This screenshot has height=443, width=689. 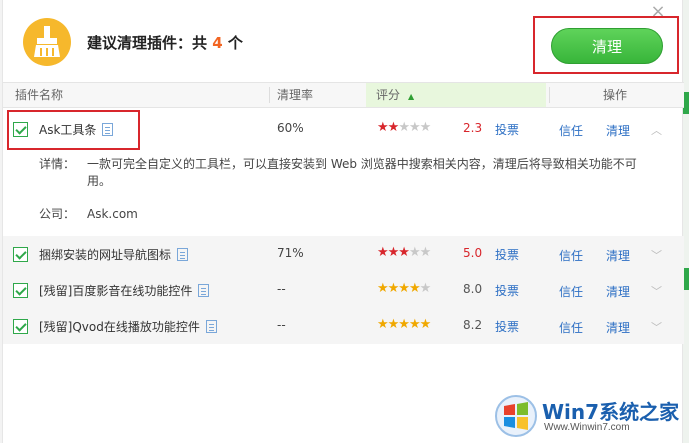 I want to click on plugin-count: 4, so click(x=217, y=43).